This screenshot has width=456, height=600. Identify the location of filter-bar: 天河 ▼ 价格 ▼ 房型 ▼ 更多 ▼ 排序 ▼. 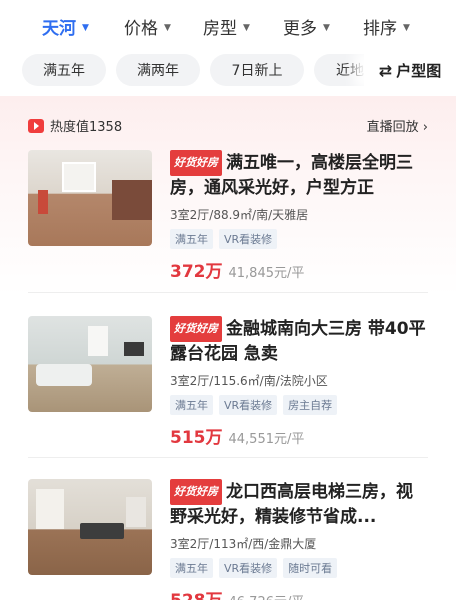
(228, 26).